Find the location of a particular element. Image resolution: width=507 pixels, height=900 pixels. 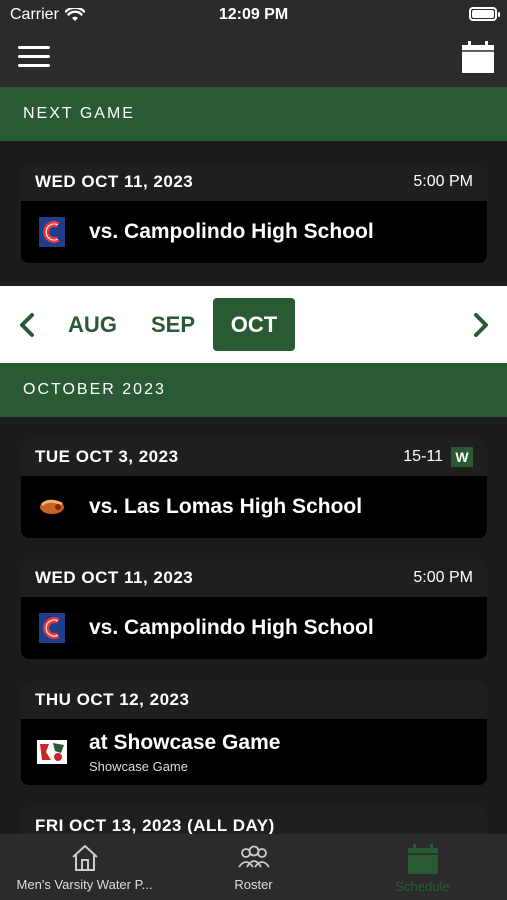

win-badge: W is located at coordinates (462, 457).